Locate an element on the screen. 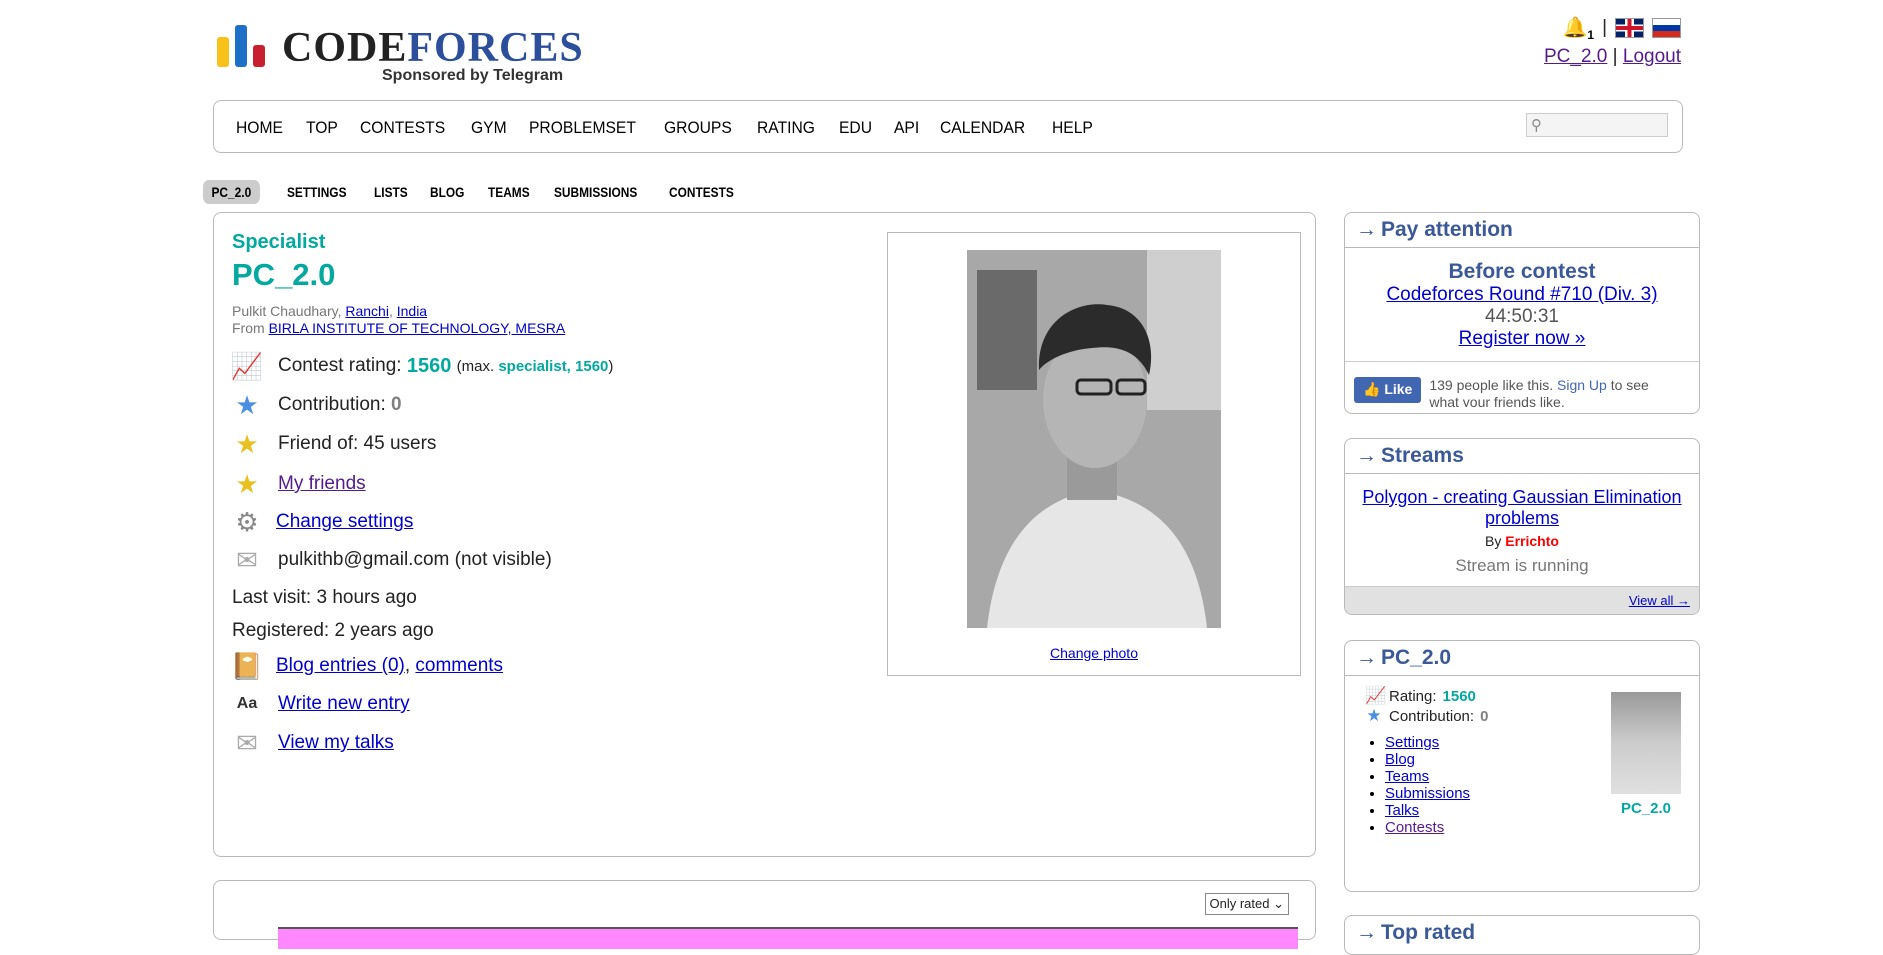 The width and height of the screenshot is (1883, 955). user-real-name: Pulkit Chaudhary, is located at coordinates (287, 311).